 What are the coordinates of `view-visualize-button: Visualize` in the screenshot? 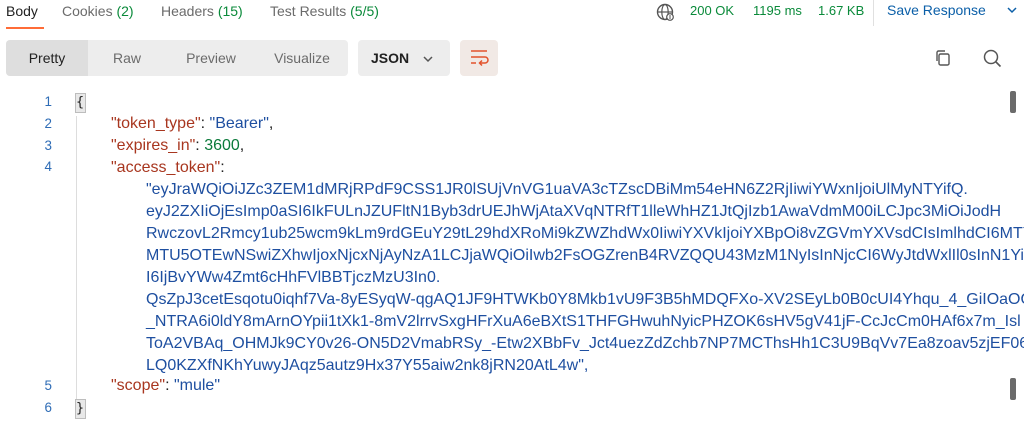 It's located at (302, 58).